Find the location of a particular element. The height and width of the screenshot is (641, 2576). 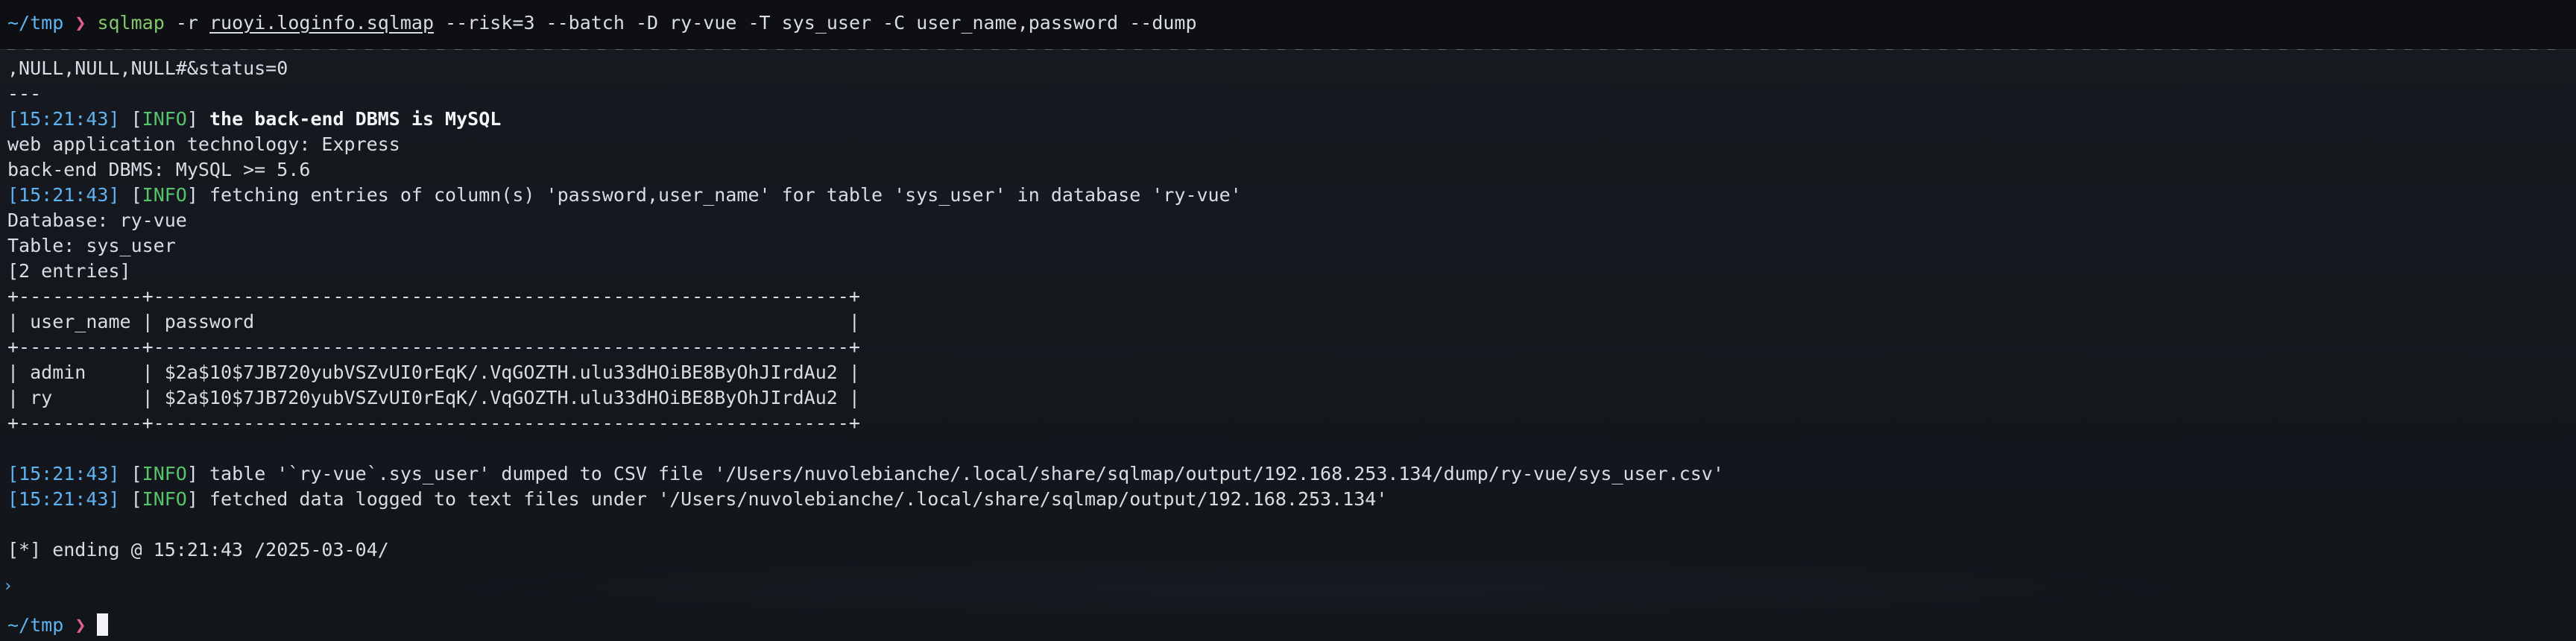

prompt-continuation-icon: › is located at coordinates (8, 586).